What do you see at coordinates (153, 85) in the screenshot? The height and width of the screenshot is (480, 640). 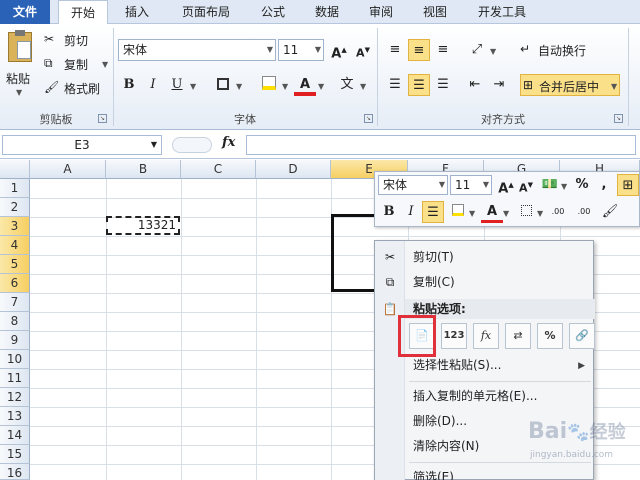 I see `italic-button: I` at bounding box center [153, 85].